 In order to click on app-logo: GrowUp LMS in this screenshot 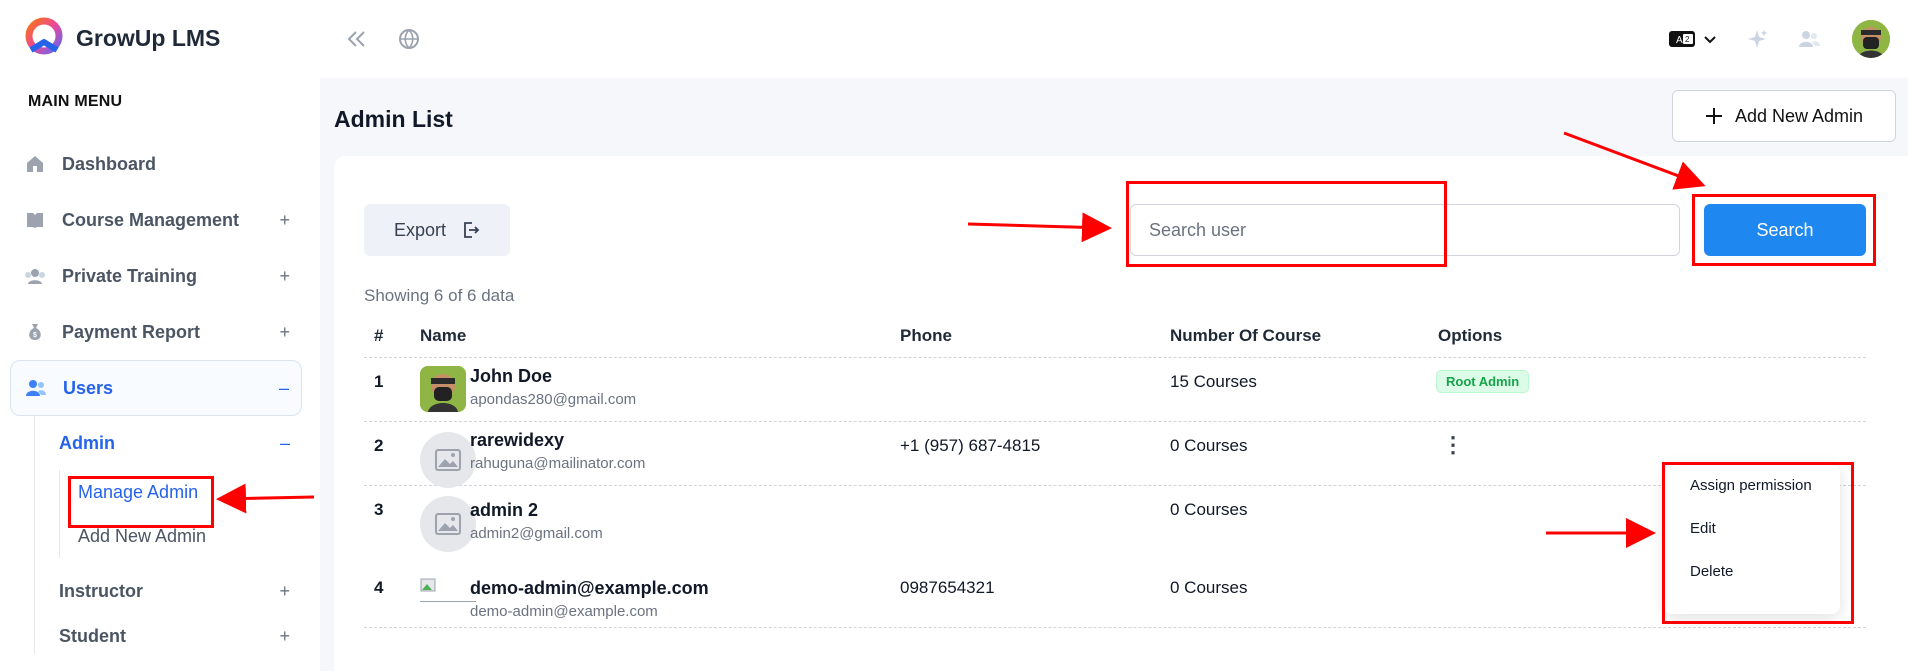, I will do `click(121, 38)`.